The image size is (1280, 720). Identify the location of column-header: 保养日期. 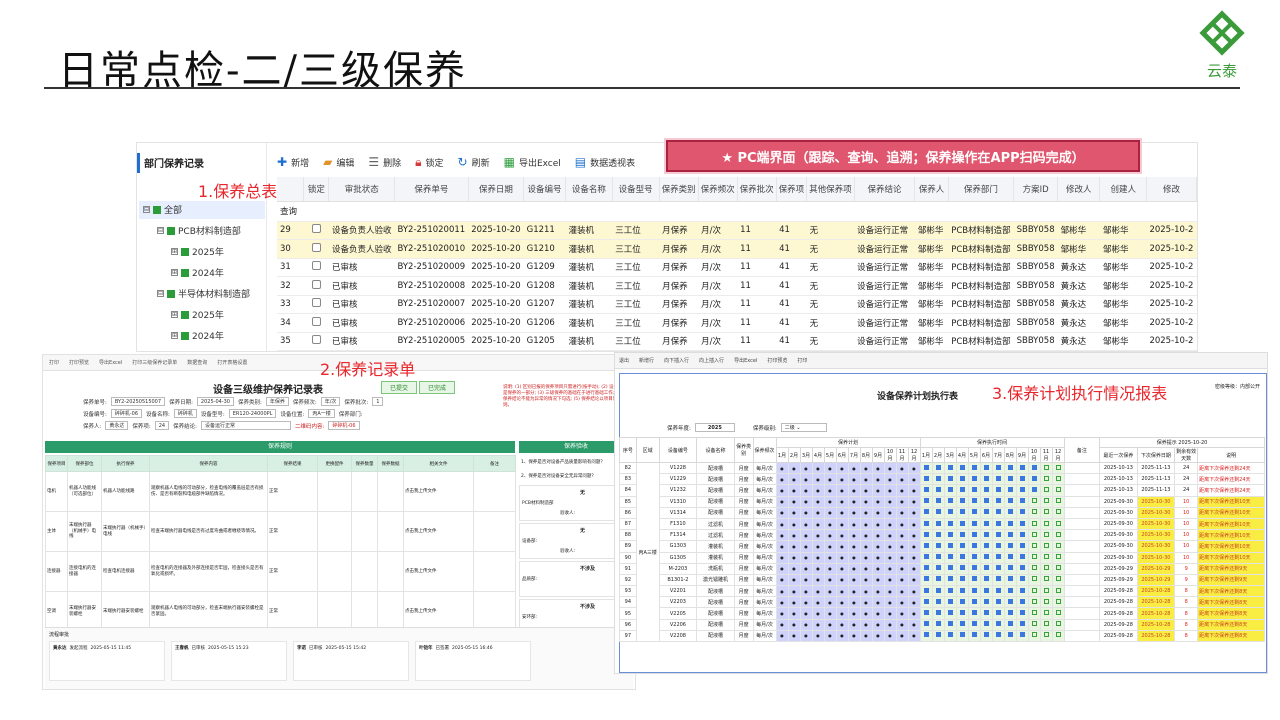
(496, 189).